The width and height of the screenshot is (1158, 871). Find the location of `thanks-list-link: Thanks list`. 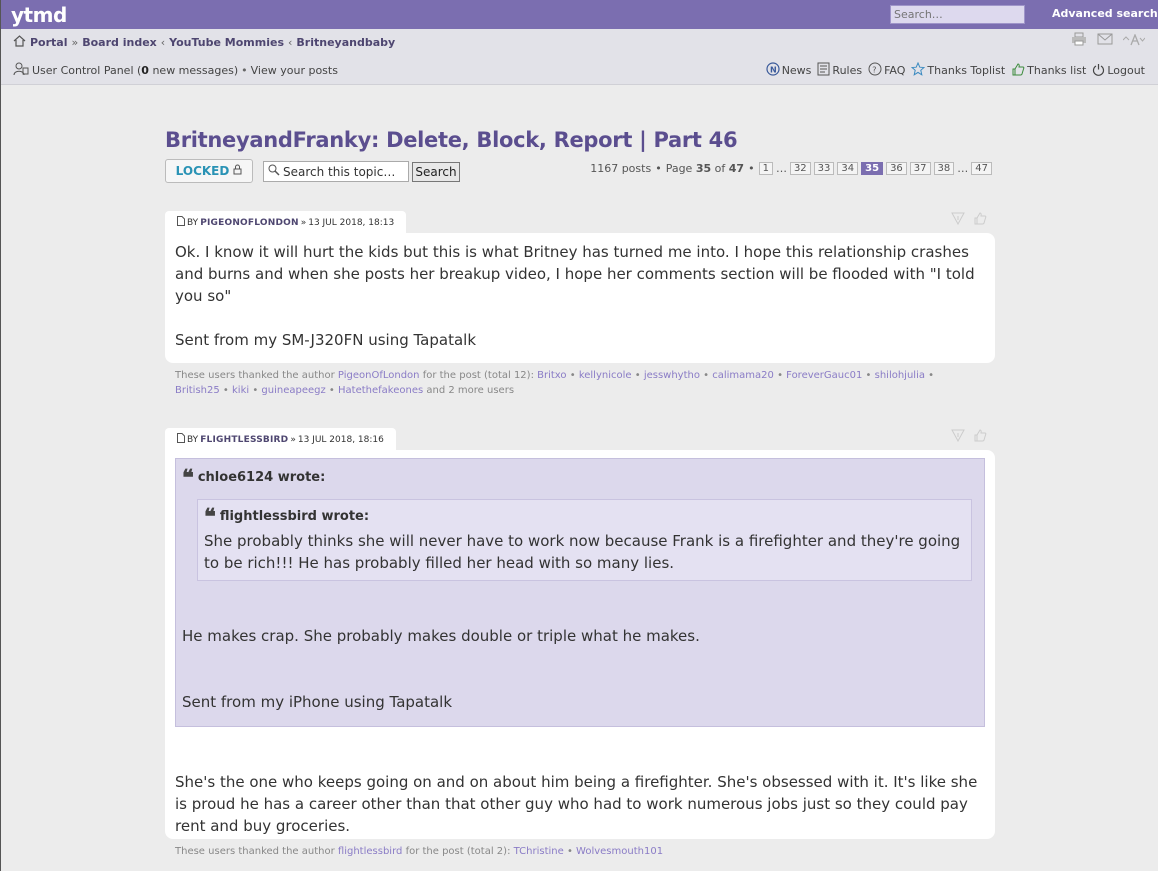

thanks-list-link: Thanks list is located at coordinates (1048, 70).